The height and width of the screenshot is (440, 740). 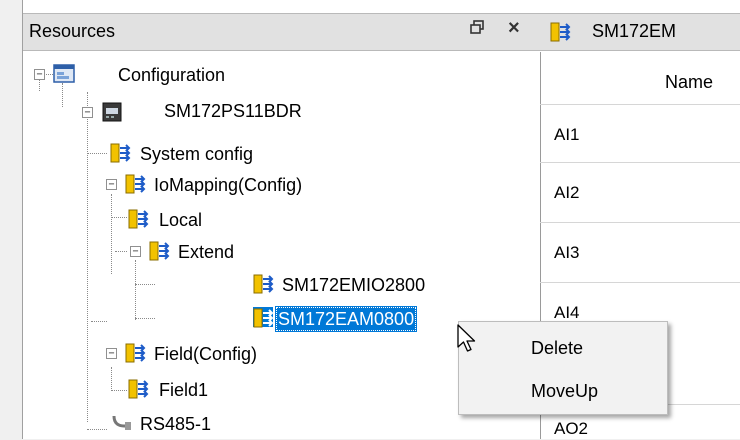 I want to click on tree-node-sm172ps11bdr: SM172PS11BDR, so click(x=233, y=110).